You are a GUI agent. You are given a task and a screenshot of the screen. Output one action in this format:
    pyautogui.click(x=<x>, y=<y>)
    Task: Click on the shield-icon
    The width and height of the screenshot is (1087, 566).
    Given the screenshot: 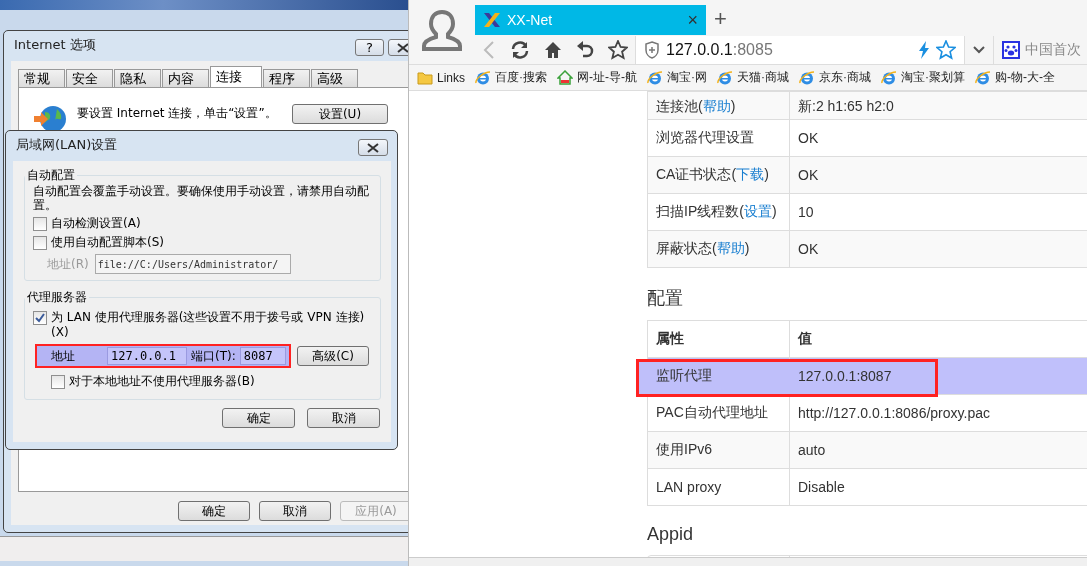 What is the action you would take?
    pyautogui.click(x=652, y=50)
    